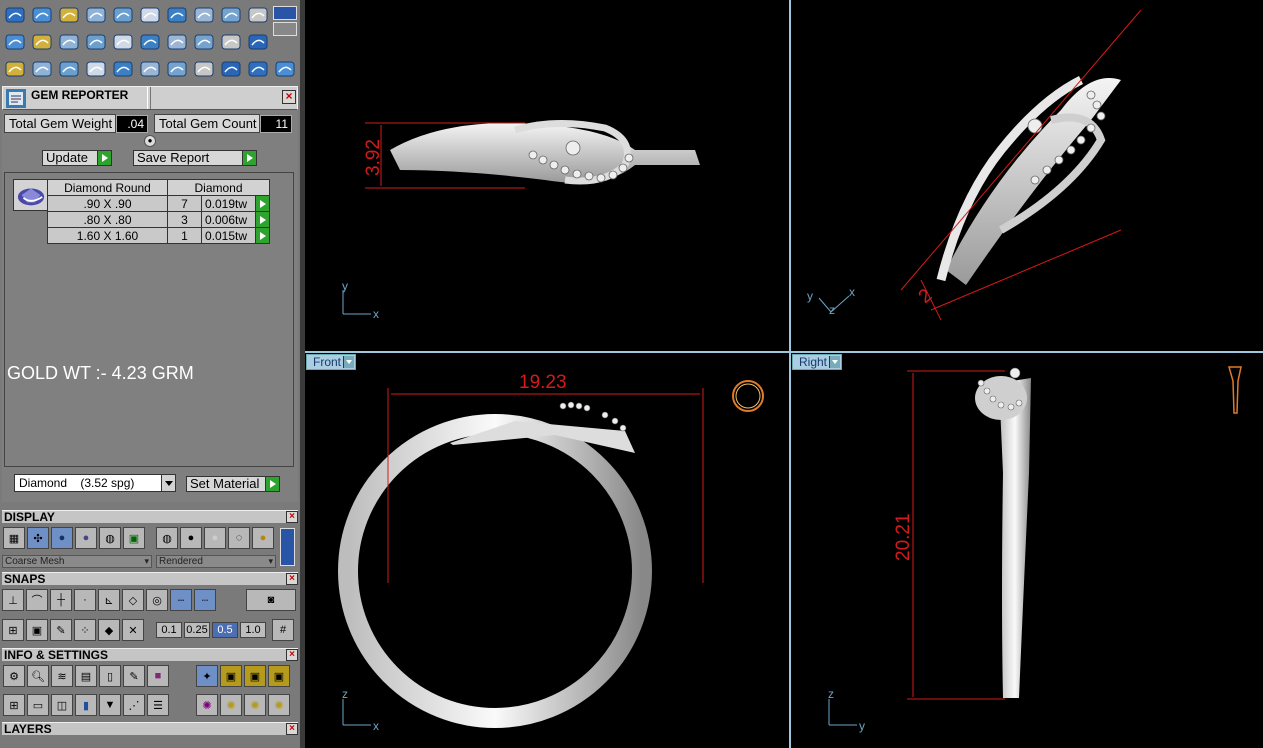  I want to click on mesh-mode-select: Coarse Mesh, so click(77, 561).